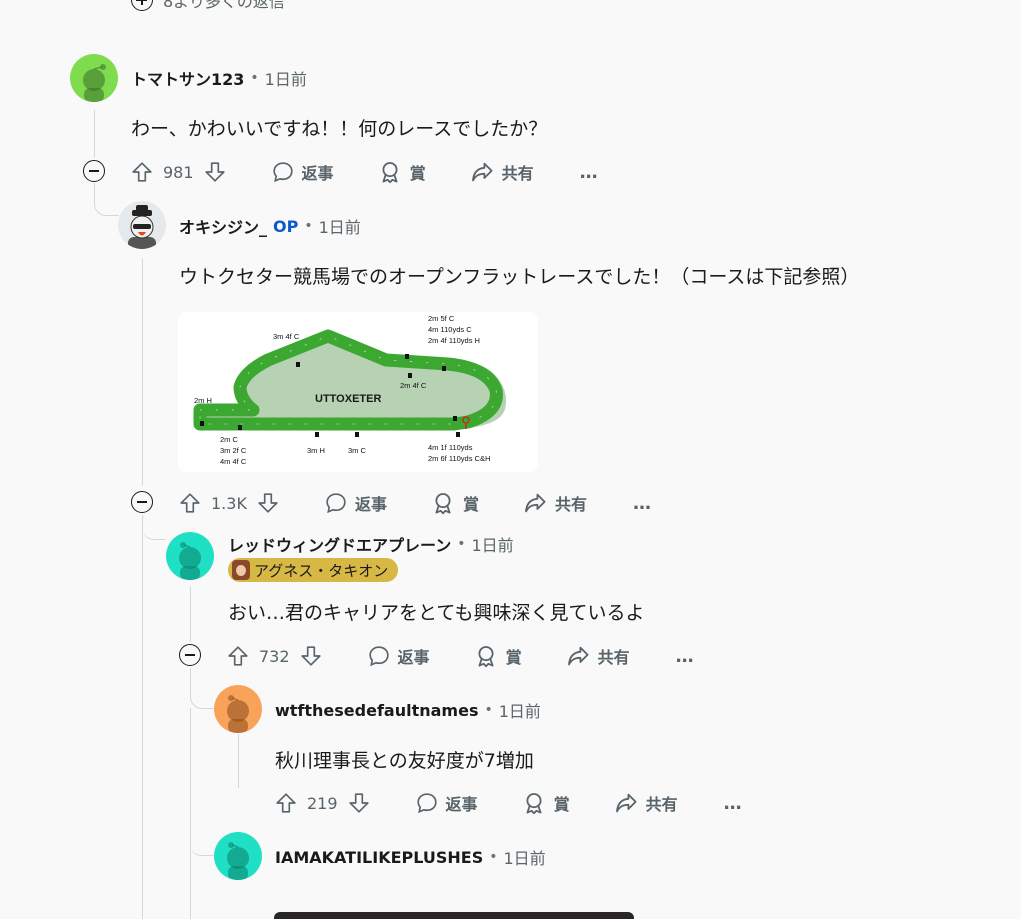 Image resolution: width=1021 pixels, height=919 pixels. I want to click on vote-count: 1.3K, so click(229, 503).